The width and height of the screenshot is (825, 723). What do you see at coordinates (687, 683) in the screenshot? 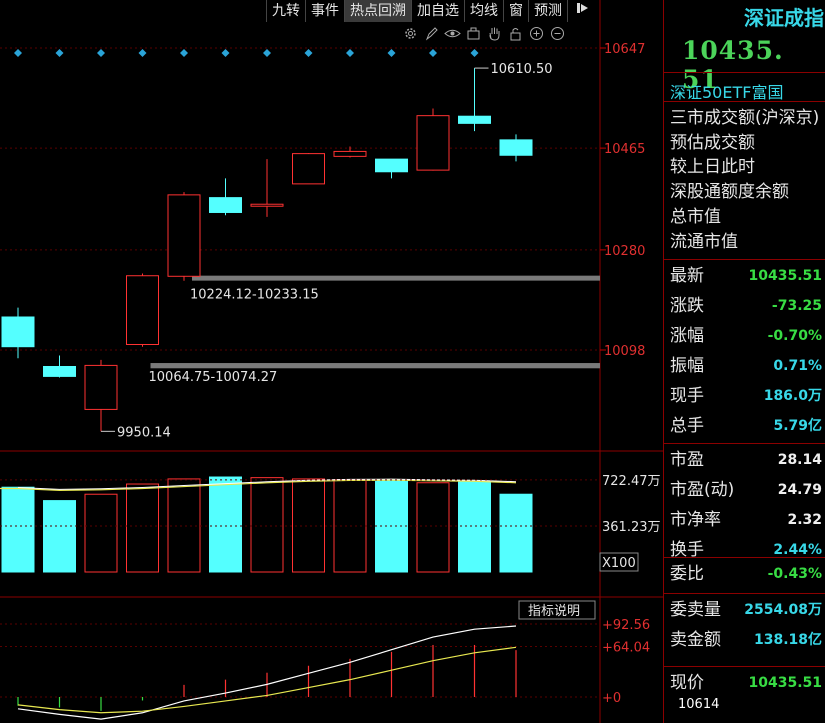
I see `stat-label: 现价` at bounding box center [687, 683].